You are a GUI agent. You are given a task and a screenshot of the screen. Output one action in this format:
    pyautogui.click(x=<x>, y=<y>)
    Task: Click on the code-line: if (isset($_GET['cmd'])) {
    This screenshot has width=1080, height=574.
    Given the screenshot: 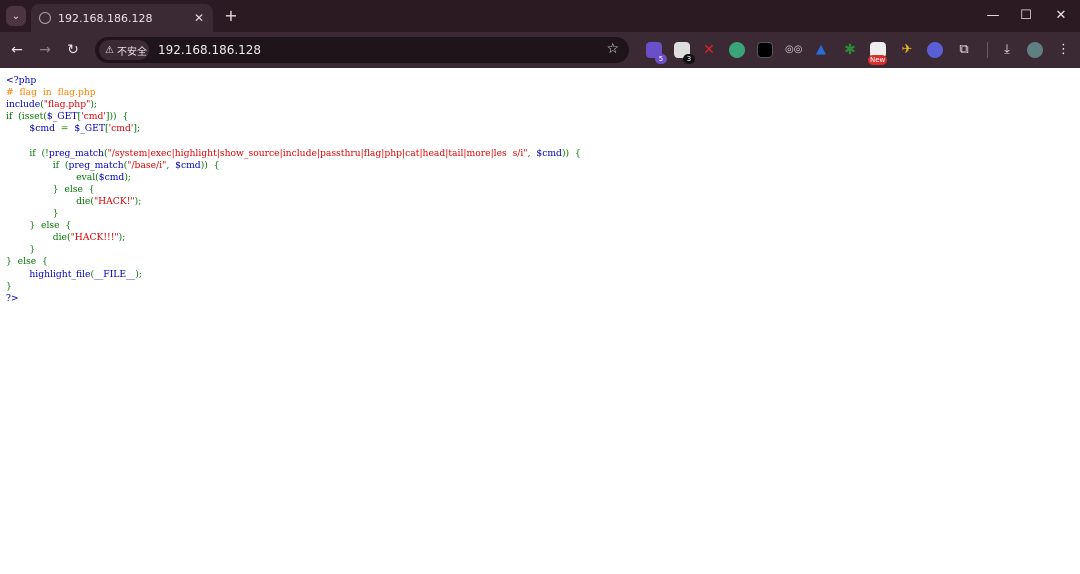 What is the action you would take?
    pyautogui.click(x=293, y=117)
    